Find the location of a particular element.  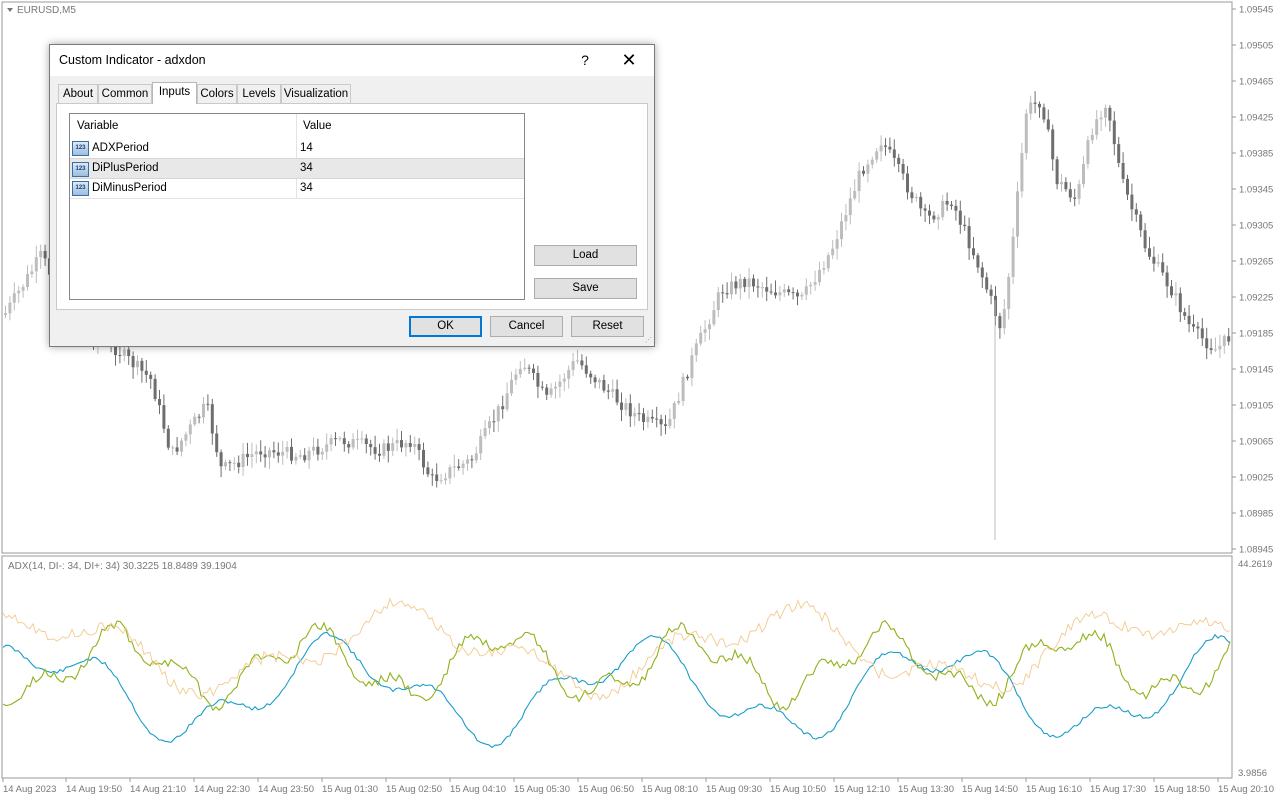

tab-levels: Levels is located at coordinates (259, 93).